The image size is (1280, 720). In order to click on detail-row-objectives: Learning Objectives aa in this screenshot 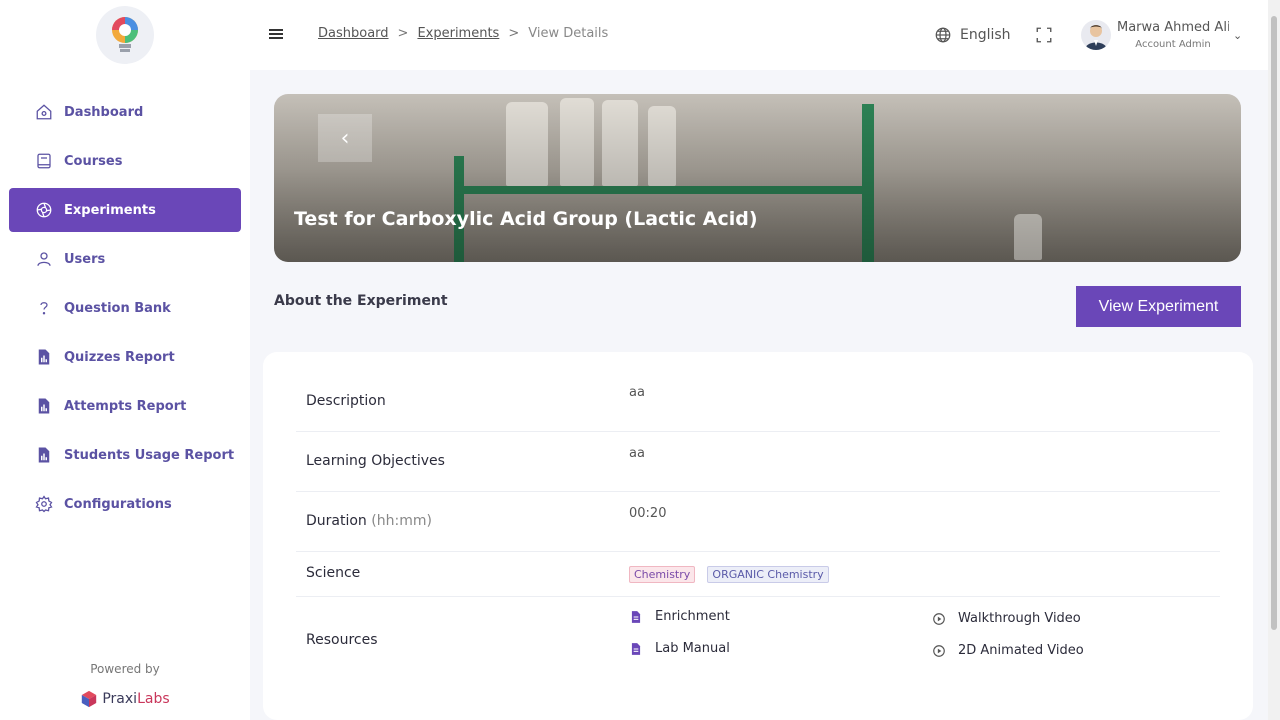, I will do `click(758, 462)`.